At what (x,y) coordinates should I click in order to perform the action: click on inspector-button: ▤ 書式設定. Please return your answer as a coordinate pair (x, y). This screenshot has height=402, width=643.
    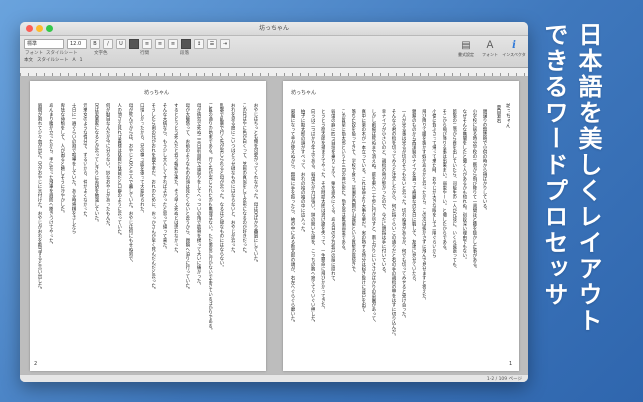
    Looking at the image, I should click on (466, 49).